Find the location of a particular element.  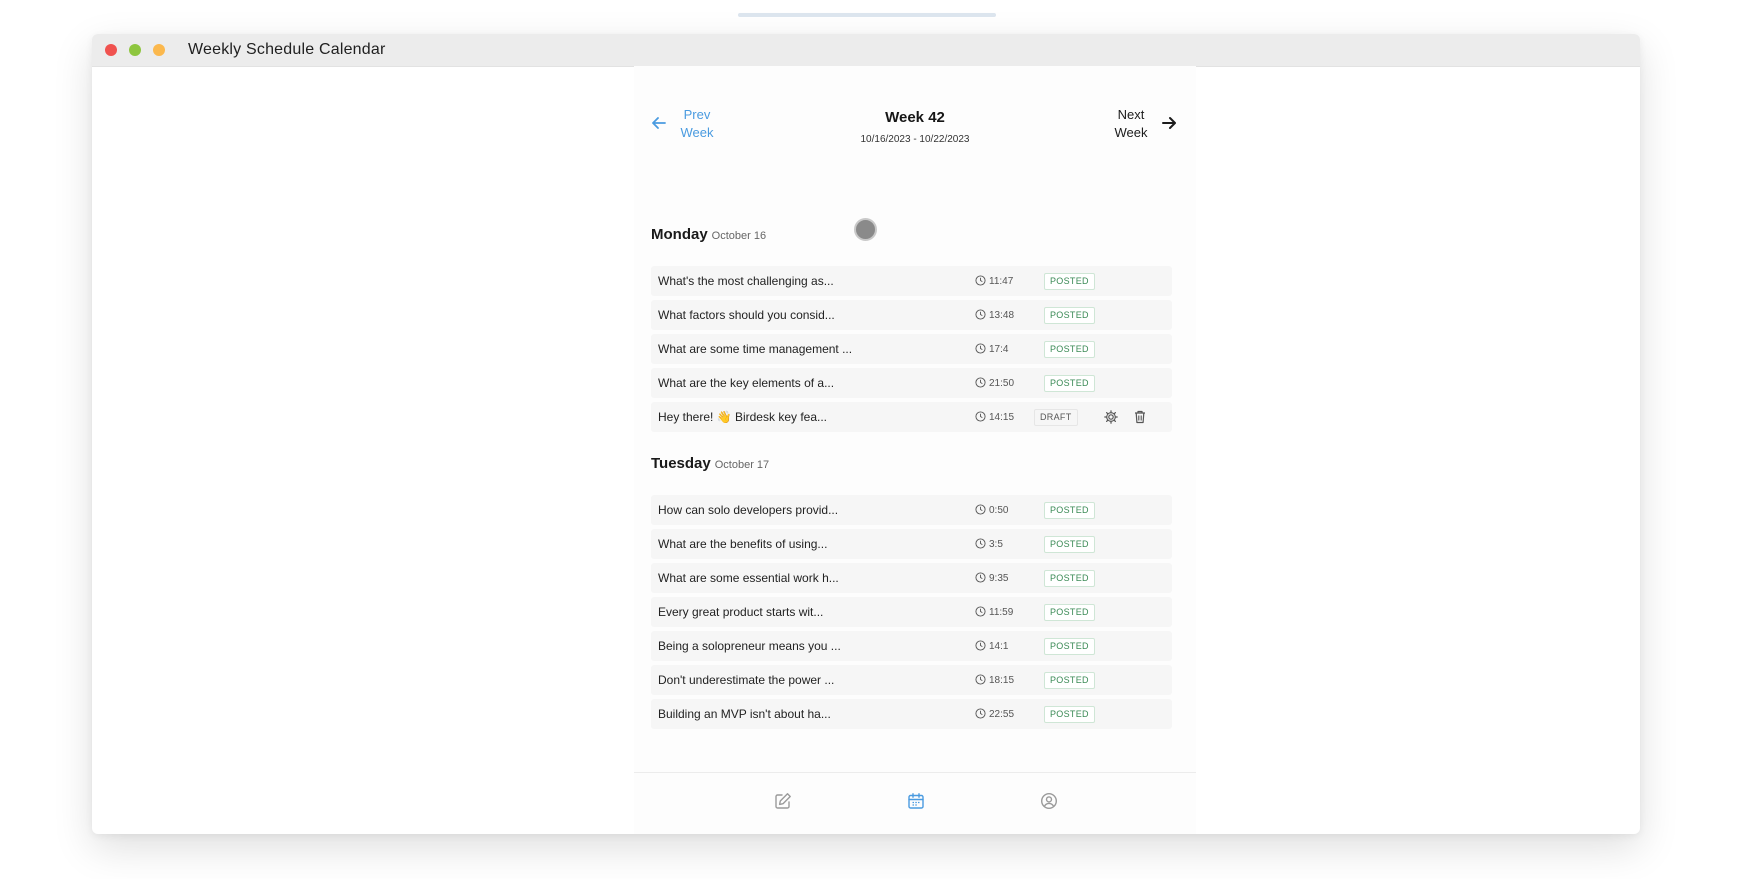

day-header-monday: Monday October 16 is located at coordinates (708, 234).